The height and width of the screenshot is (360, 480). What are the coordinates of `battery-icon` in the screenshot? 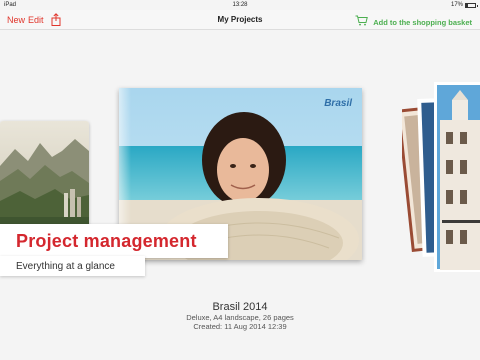 It's located at (471, 5).